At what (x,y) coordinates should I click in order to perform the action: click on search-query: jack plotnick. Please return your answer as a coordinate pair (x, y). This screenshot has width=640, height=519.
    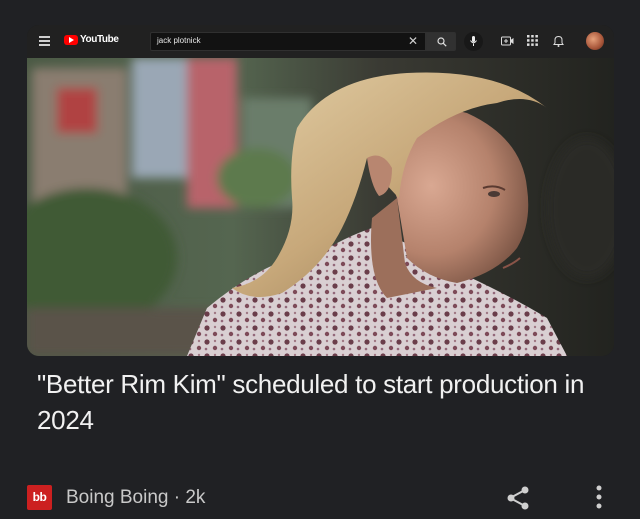
    Looking at the image, I should click on (179, 40).